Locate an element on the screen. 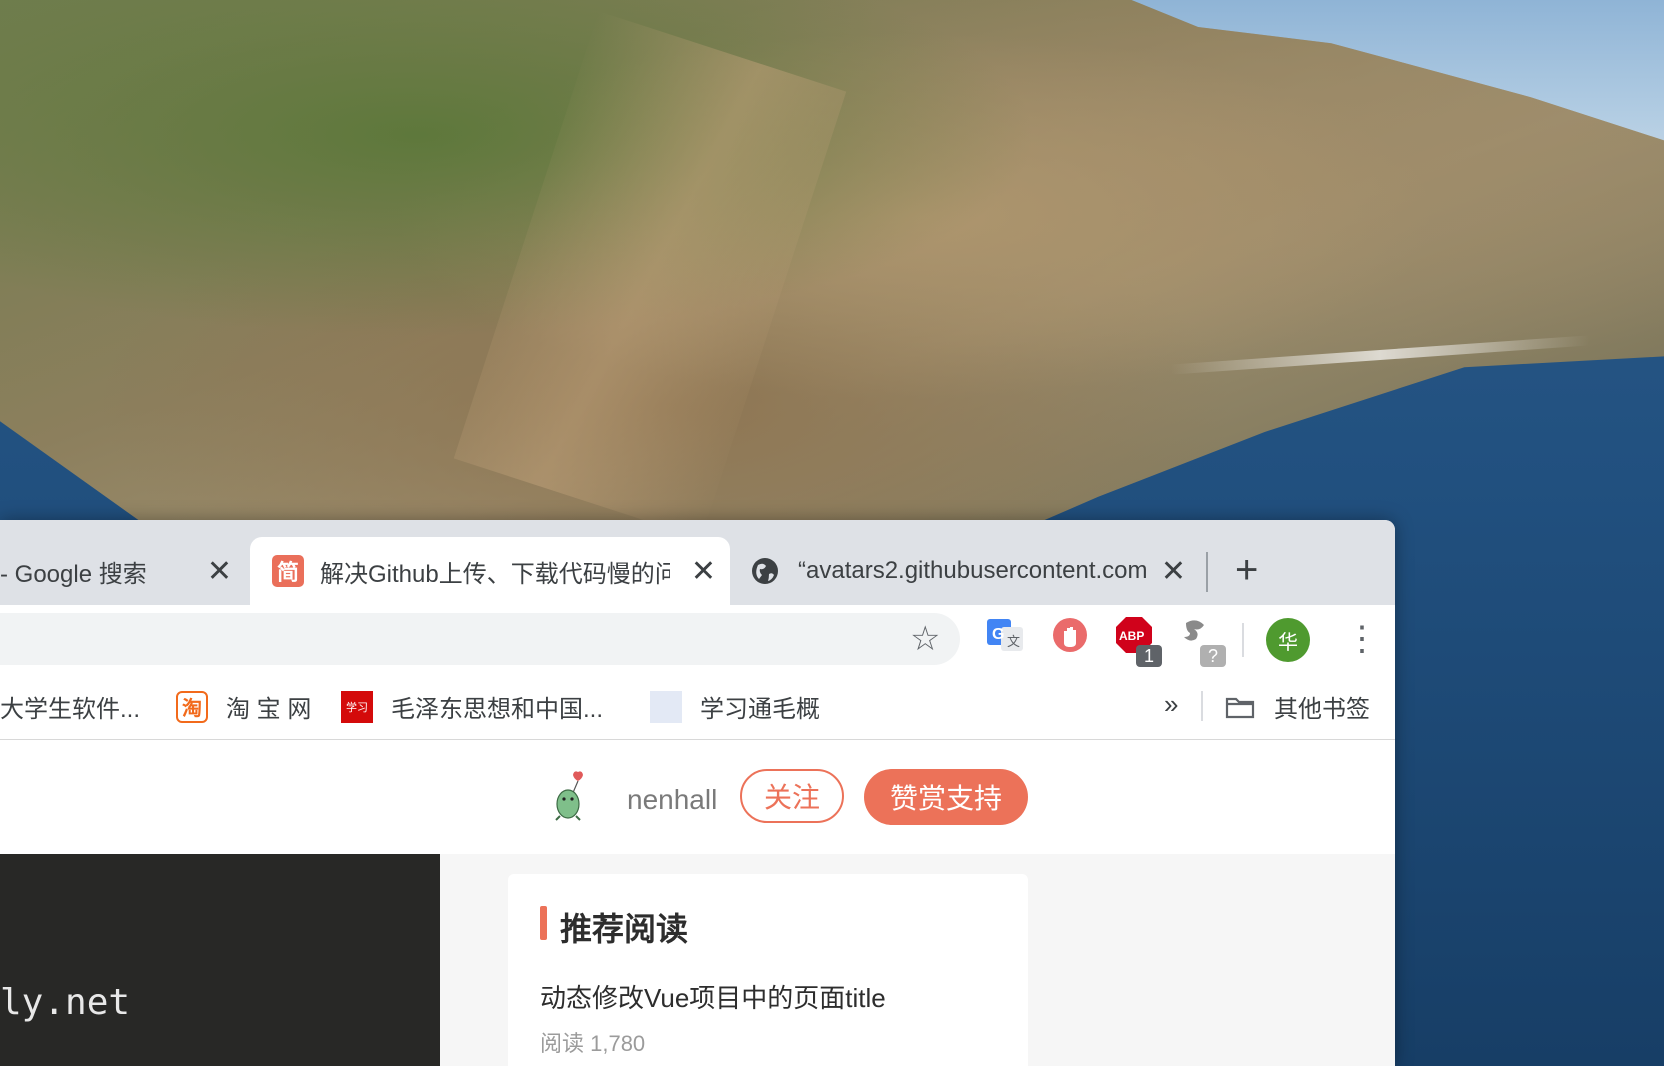 The height and width of the screenshot is (1066, 1664). blank-page-icon is located at coordinates (666, 706).